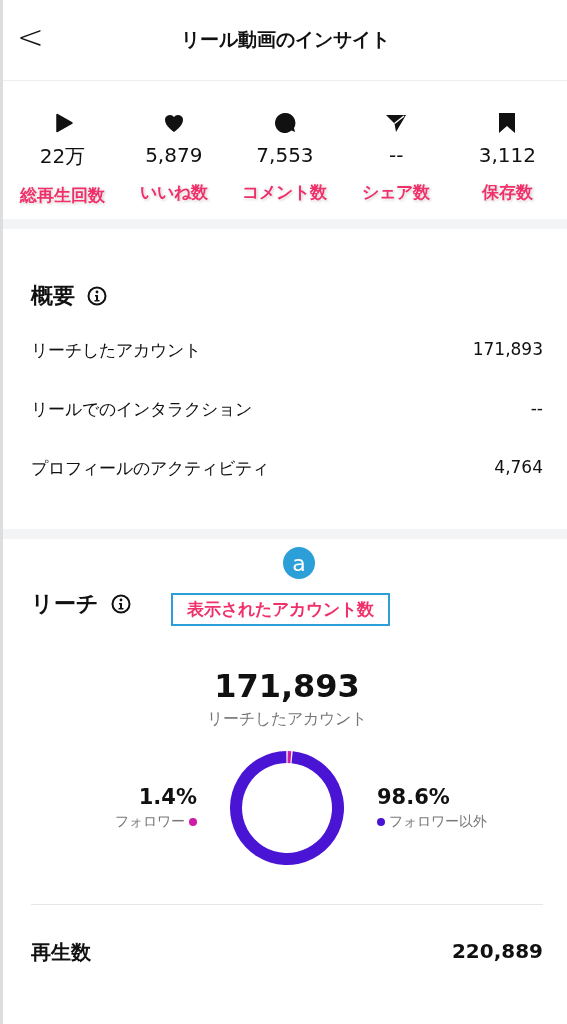 Image resolution: width=567 pixels, height=1024 pixels. I want to click on stat-value: 22万, so click(62, 156).